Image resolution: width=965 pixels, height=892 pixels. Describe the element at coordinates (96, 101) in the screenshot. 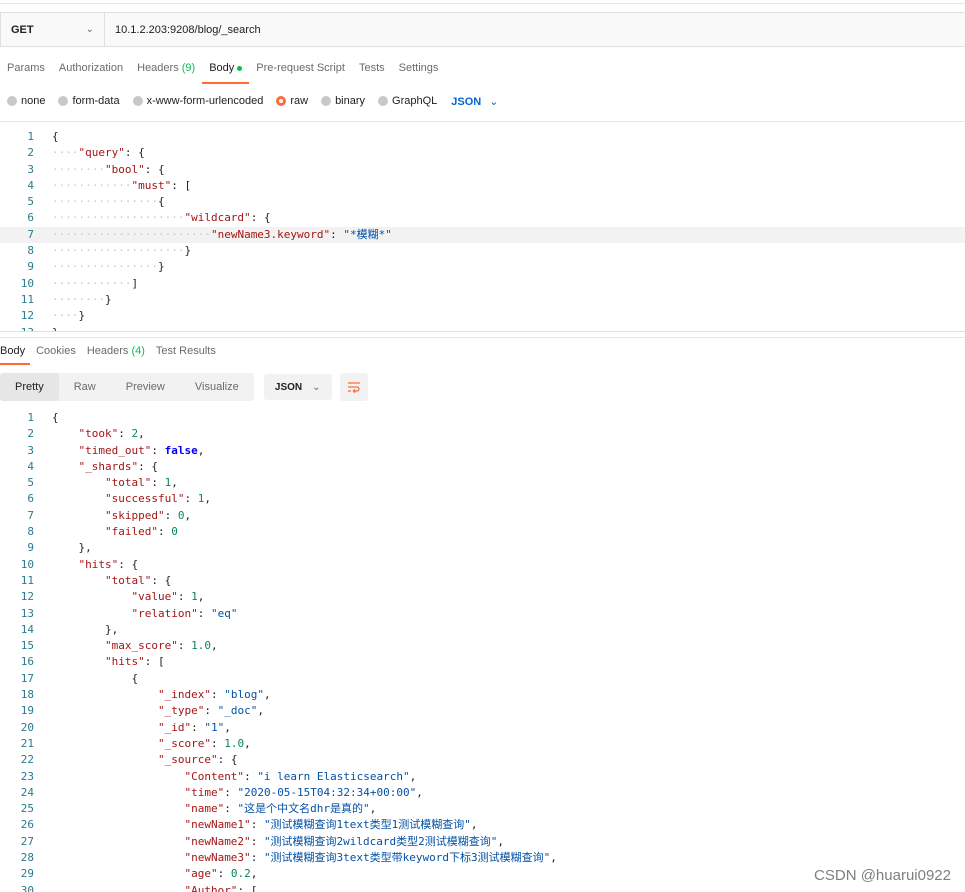

I see `radio-label: form-data` at that location.